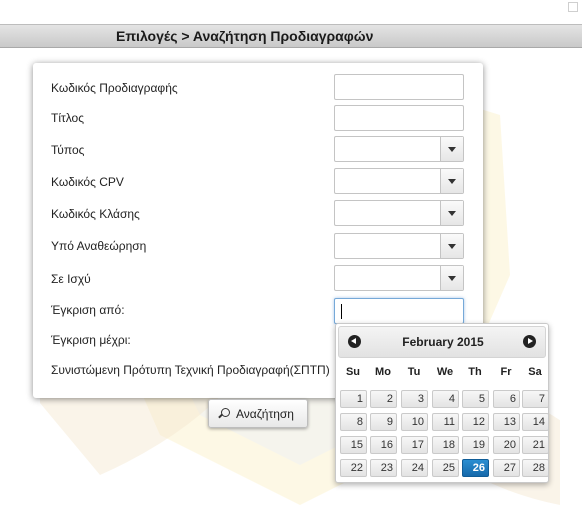  What do you see at coordinates (414, 399) in the screenshot?
I see `day-cell: 3` at bounding box center [414, 399].